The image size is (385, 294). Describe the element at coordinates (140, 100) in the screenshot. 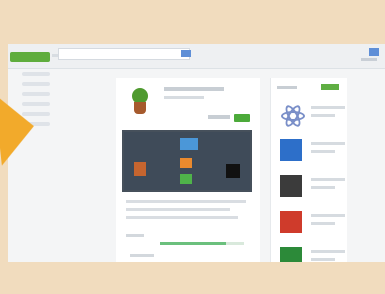

I see `app-icon` at that location.